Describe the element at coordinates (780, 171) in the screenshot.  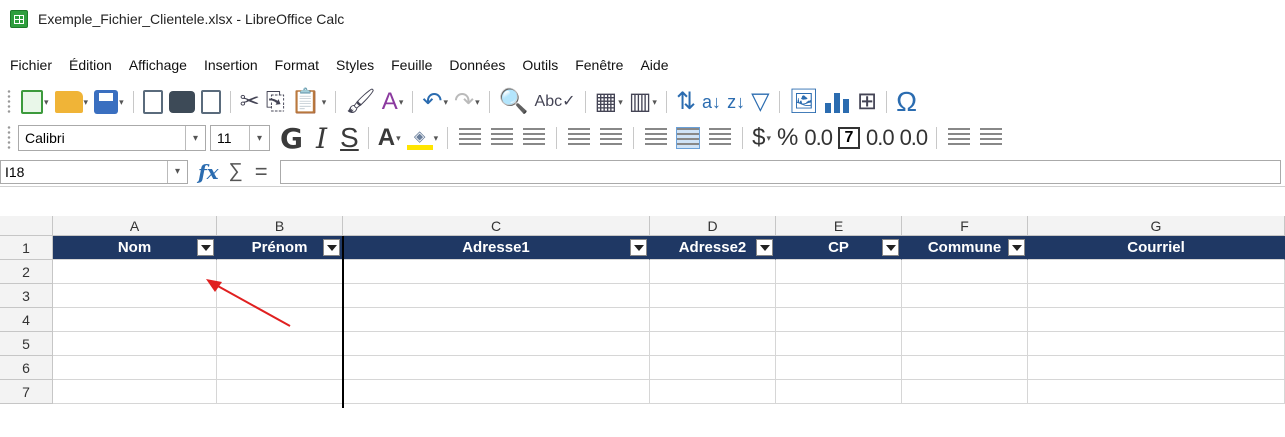
I see `formula-input` at that location.